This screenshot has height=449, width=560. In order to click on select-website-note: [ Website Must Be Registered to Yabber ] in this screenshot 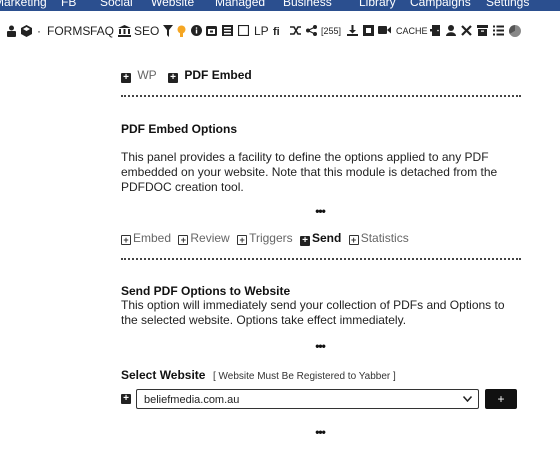, I will do `click(304, 376)`.